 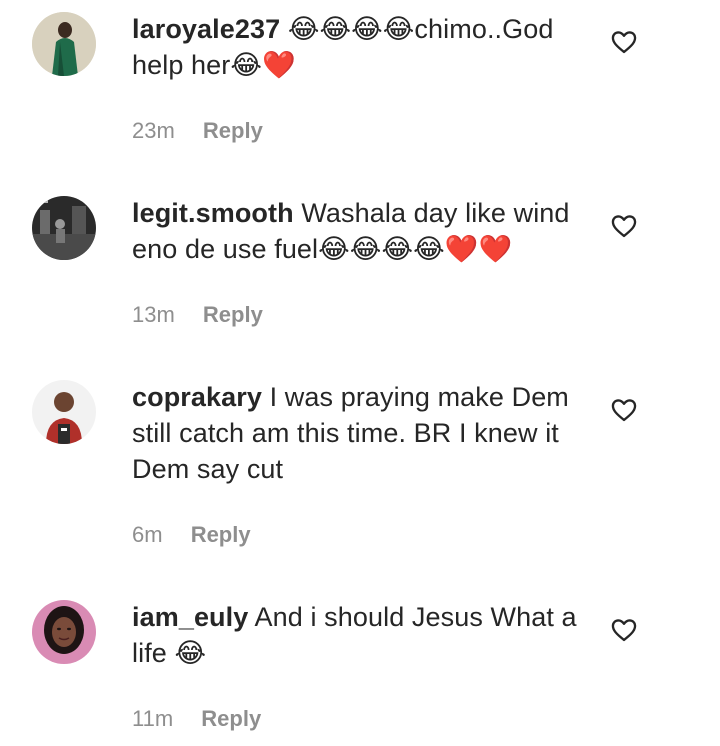 What do you see at coordinates (197, 315) in the screenshot?
I see `comment-meta: 13m Reply` at bounding box center [197, 315].